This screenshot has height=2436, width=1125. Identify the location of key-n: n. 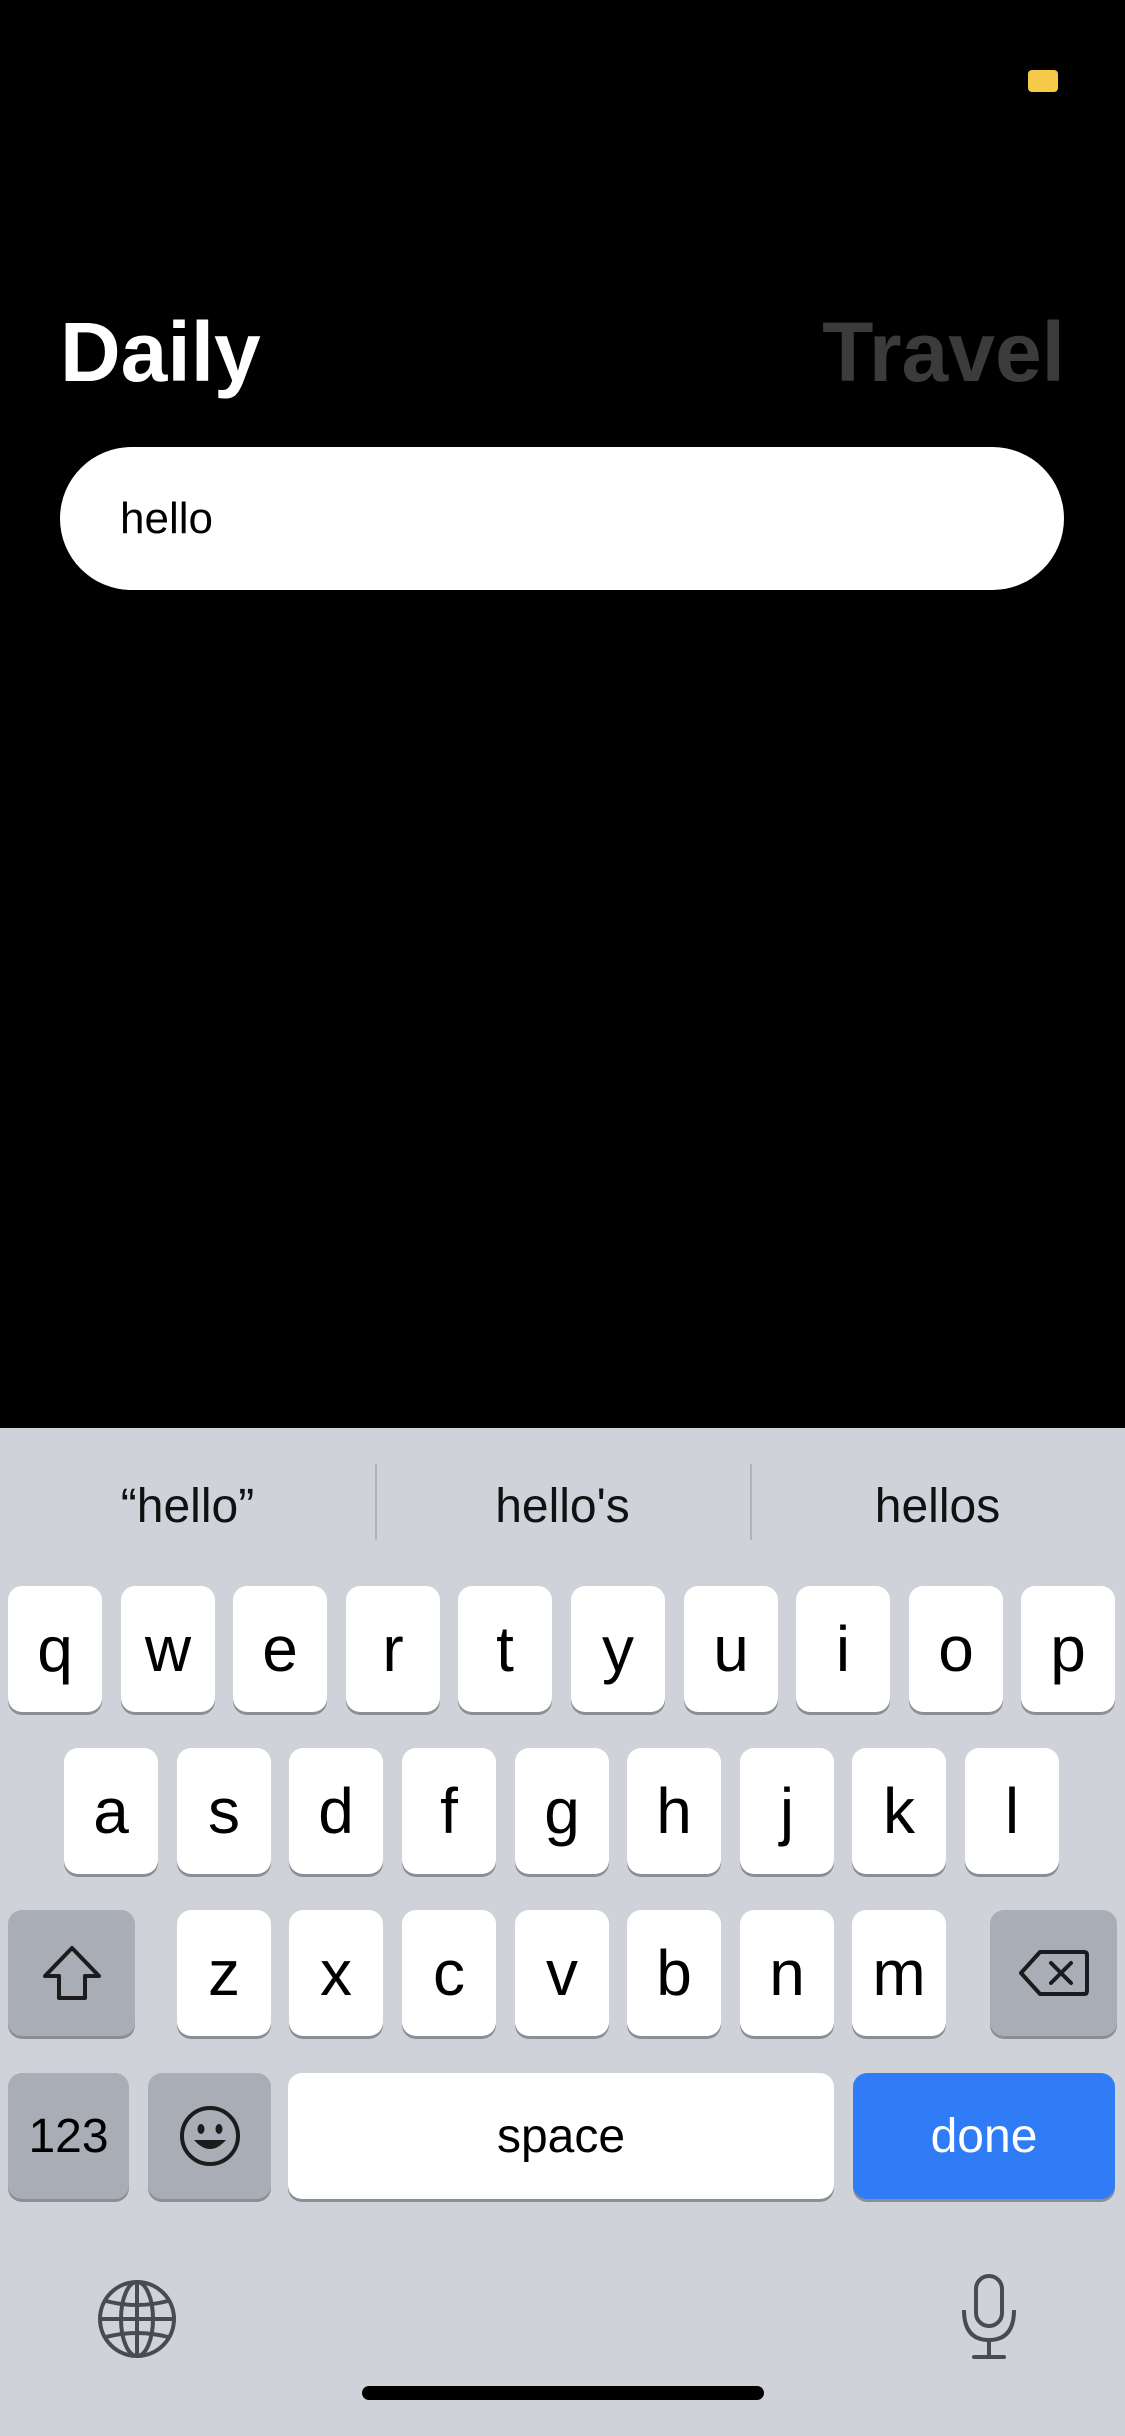
(787, 1973).